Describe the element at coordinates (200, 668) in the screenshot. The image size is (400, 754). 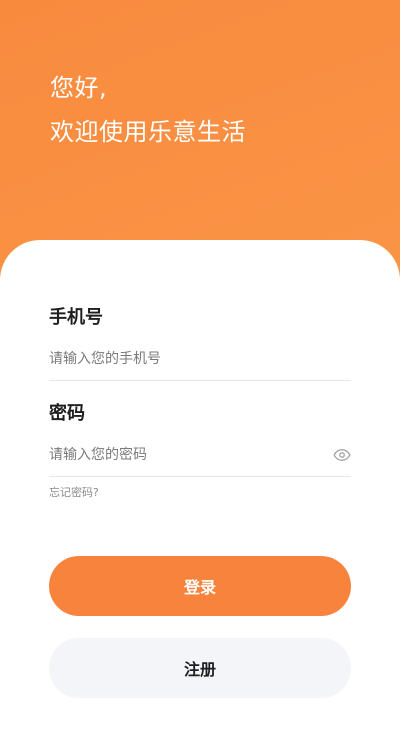
I see `register-button: 注册` at that location.